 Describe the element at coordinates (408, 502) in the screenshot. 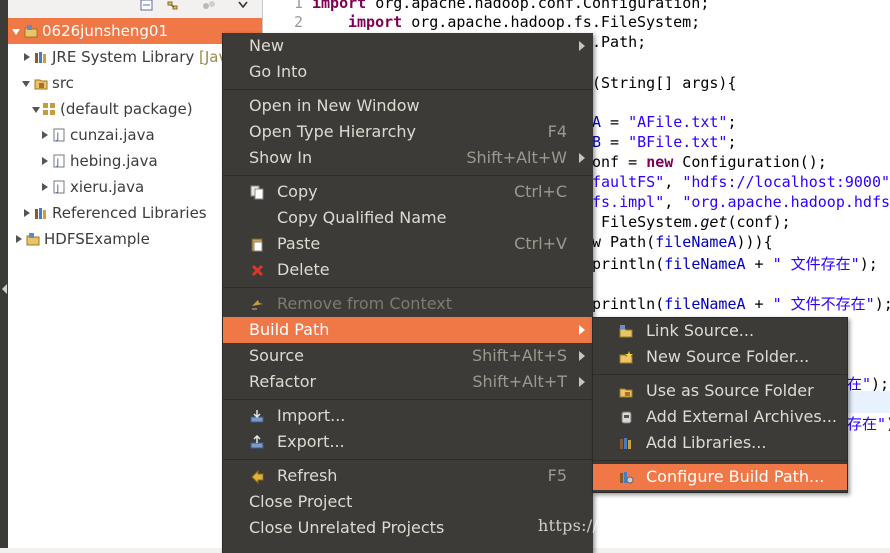

I see `menu-item-close-project: Close Project` at that location.